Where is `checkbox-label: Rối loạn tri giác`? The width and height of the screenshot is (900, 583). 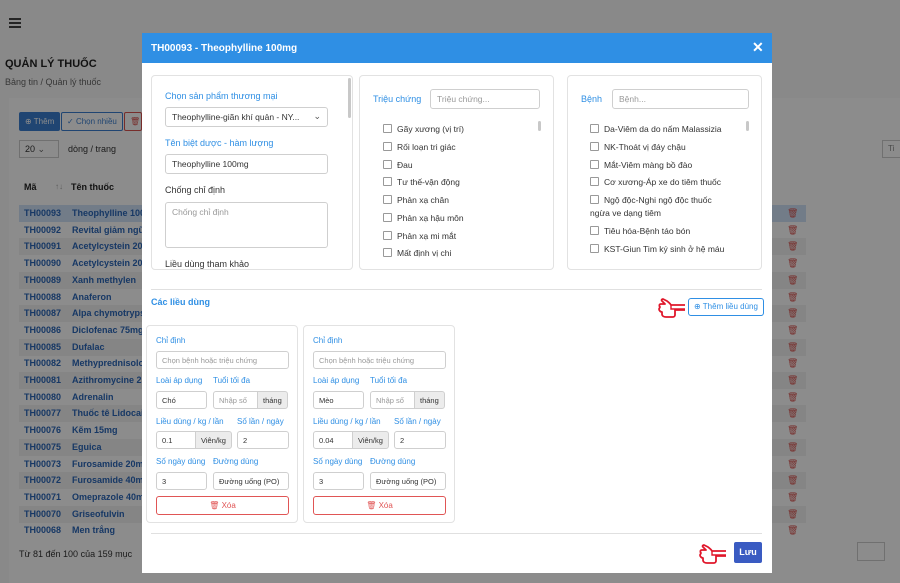
checkbox-label: Rối loạn tri giác is located at coordinates (426, 147).